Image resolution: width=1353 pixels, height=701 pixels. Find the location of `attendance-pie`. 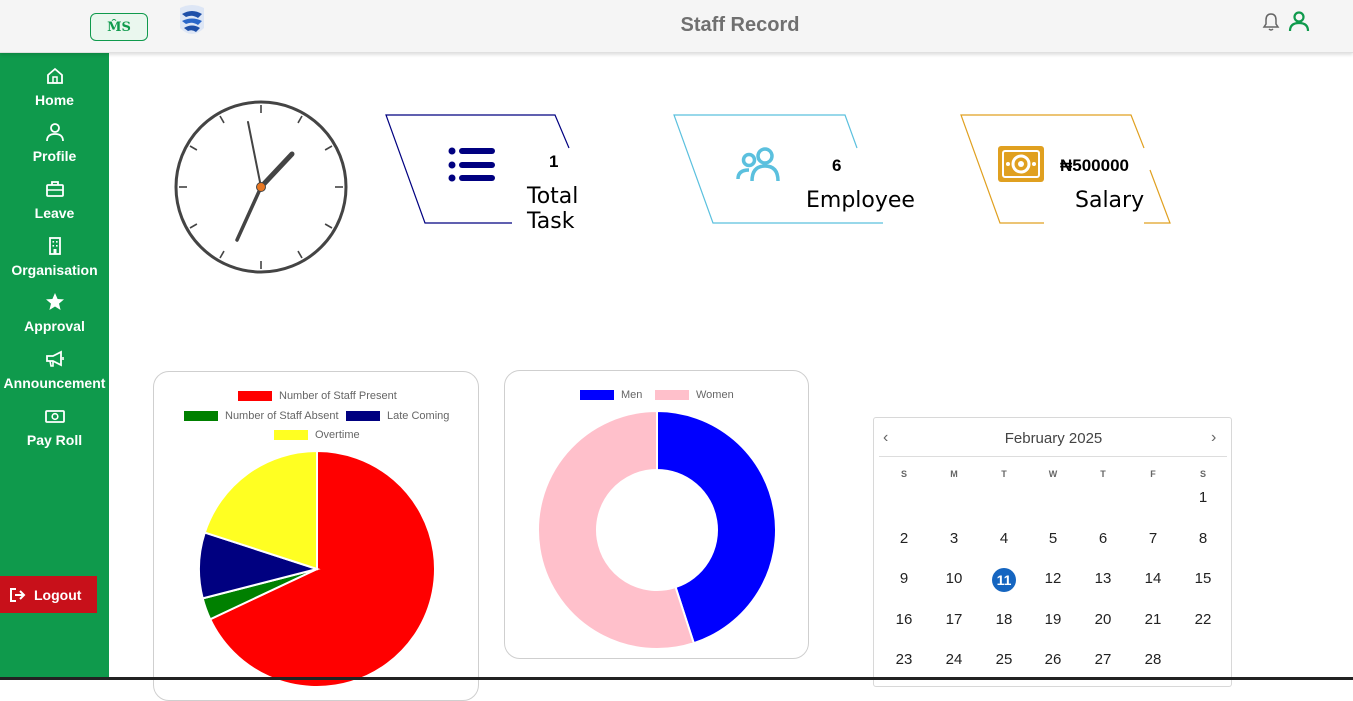

attendance-pie is located at coordinates (317, 568).